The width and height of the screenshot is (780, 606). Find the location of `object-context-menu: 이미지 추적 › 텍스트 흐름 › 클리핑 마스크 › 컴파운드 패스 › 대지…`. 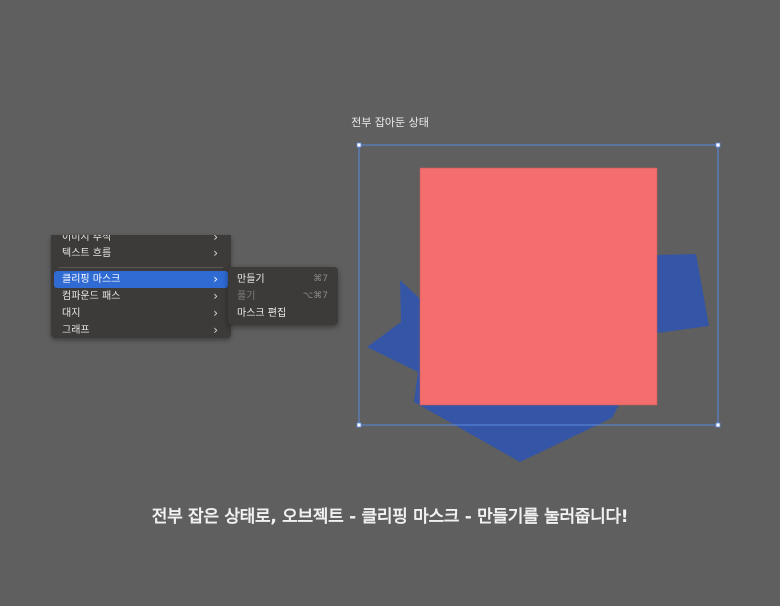

object-context-menu: 이미지 추적 › 텍스트 흐름 › 클리핑 마스크 › 컴파운드 패스 › 대지… is located at coordinates (141, 286).